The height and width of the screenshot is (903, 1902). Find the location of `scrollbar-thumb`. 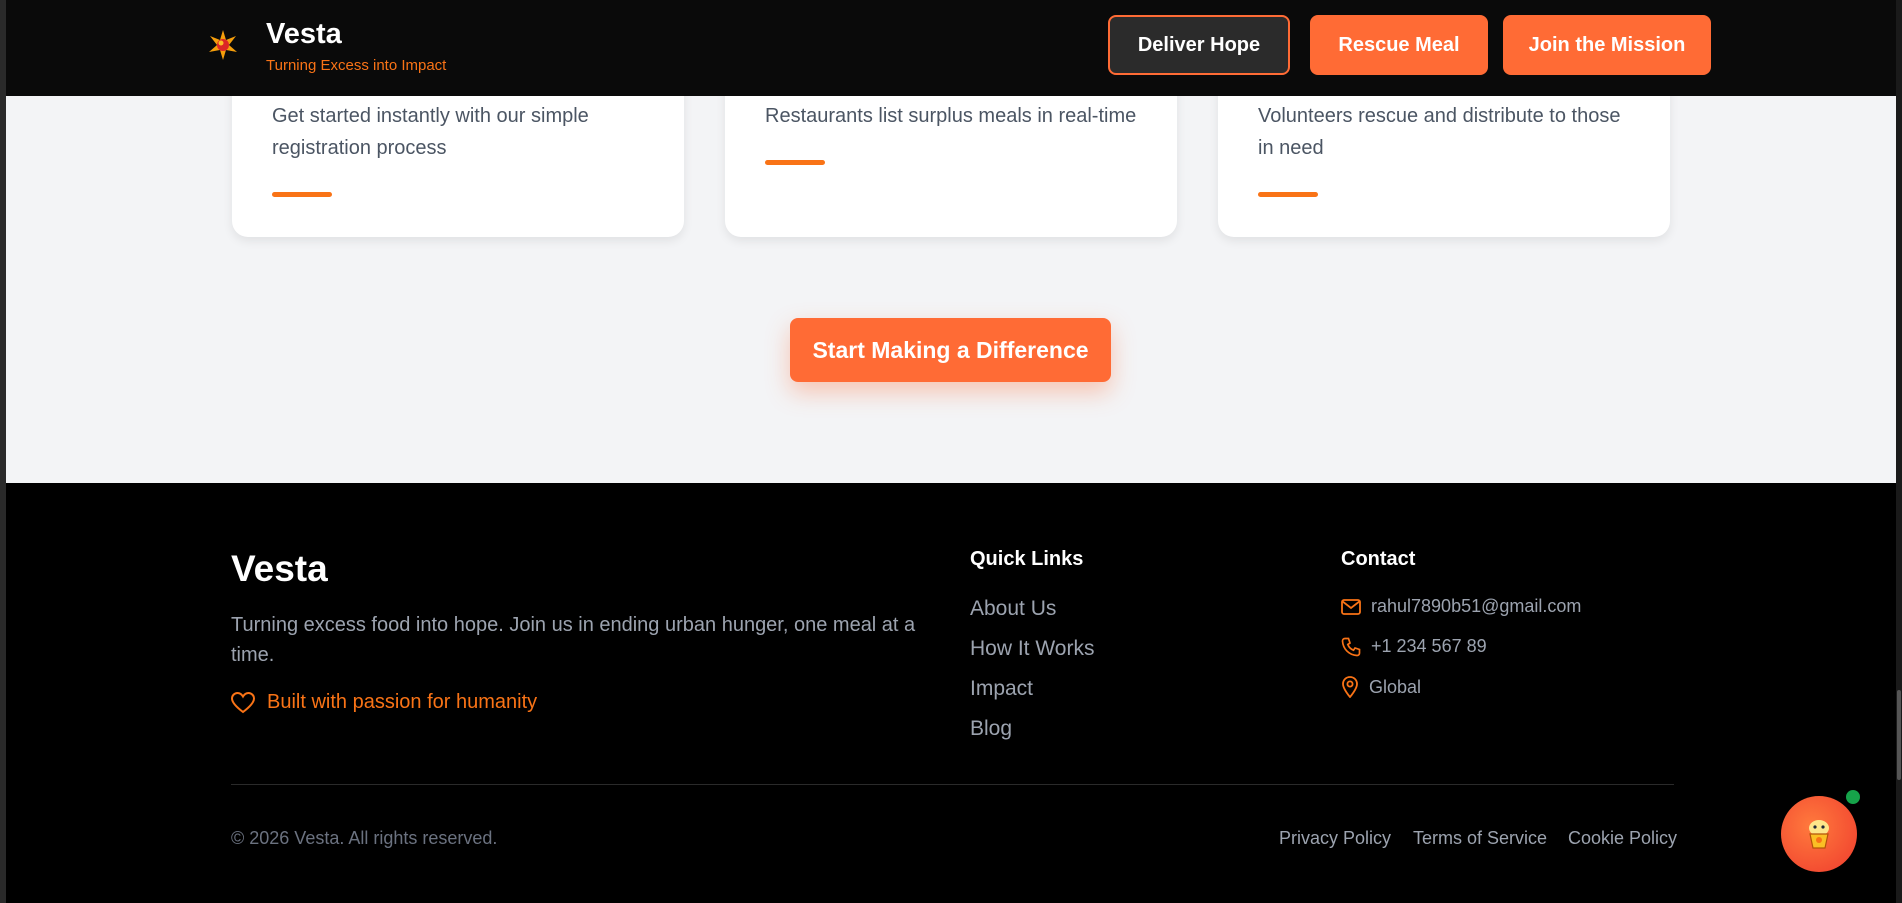

scrollbar-thumb is located at coordinates (1899, 735).